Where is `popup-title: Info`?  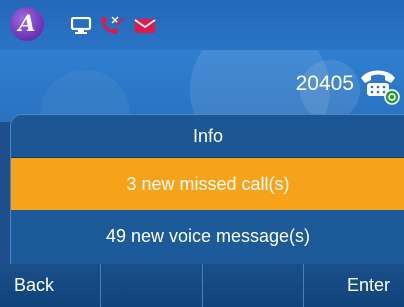
popup-title: Info is located at coordinates (207, 136).